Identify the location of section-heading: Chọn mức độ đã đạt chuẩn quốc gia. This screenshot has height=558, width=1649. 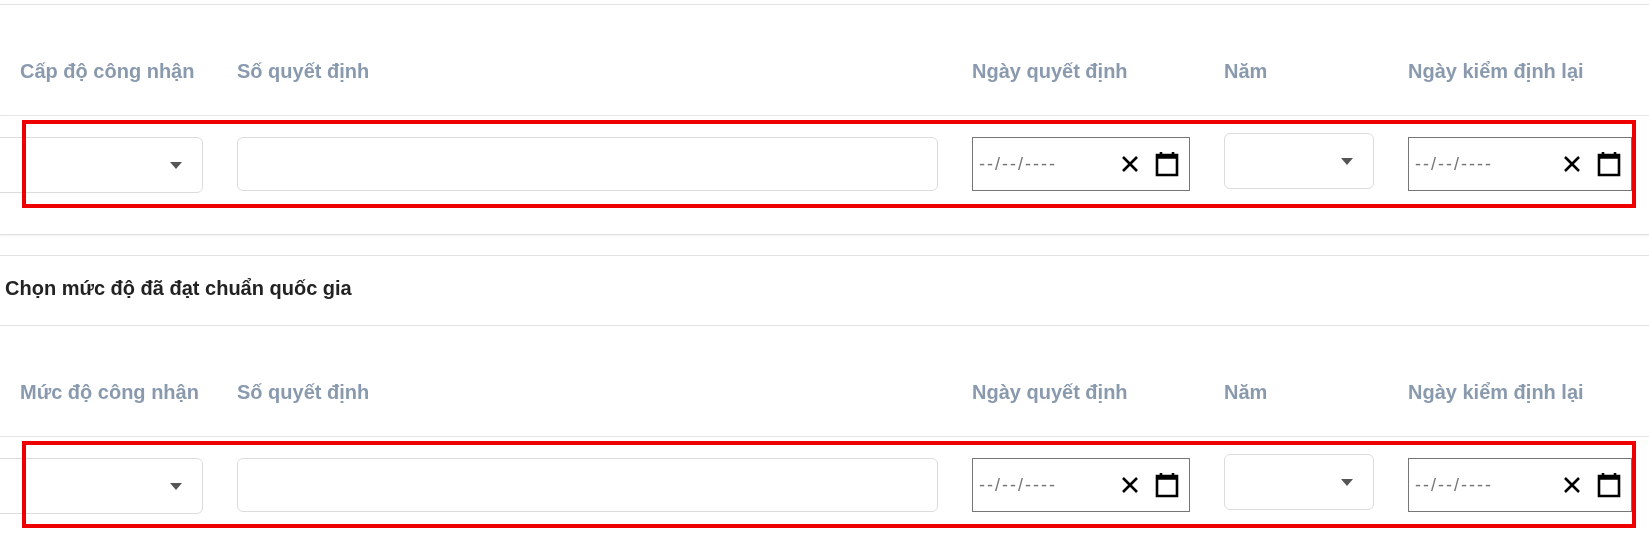
(178, 288).